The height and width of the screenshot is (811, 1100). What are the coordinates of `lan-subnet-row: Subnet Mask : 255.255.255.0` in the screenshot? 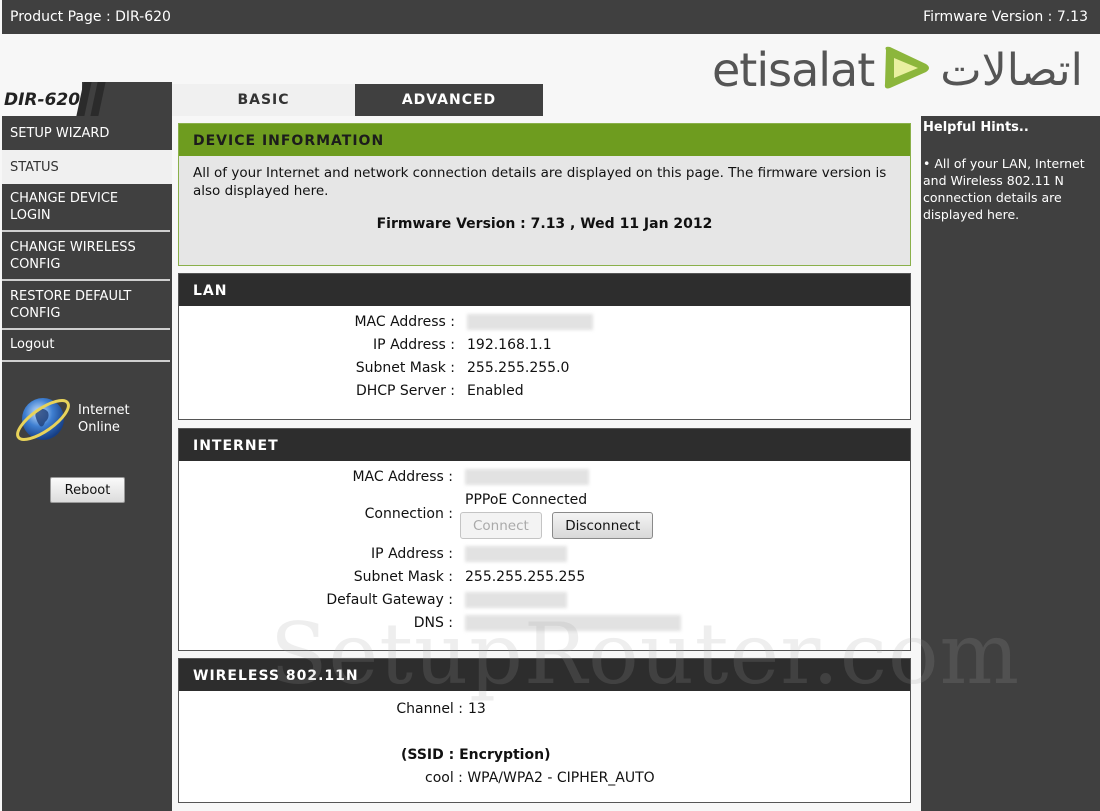 It's located at (544, 371).